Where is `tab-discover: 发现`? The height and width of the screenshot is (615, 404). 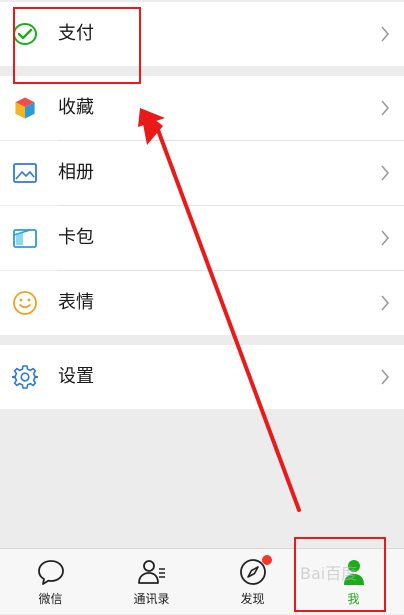 tab-discover: 发现 is located at coordinates (252, 582).